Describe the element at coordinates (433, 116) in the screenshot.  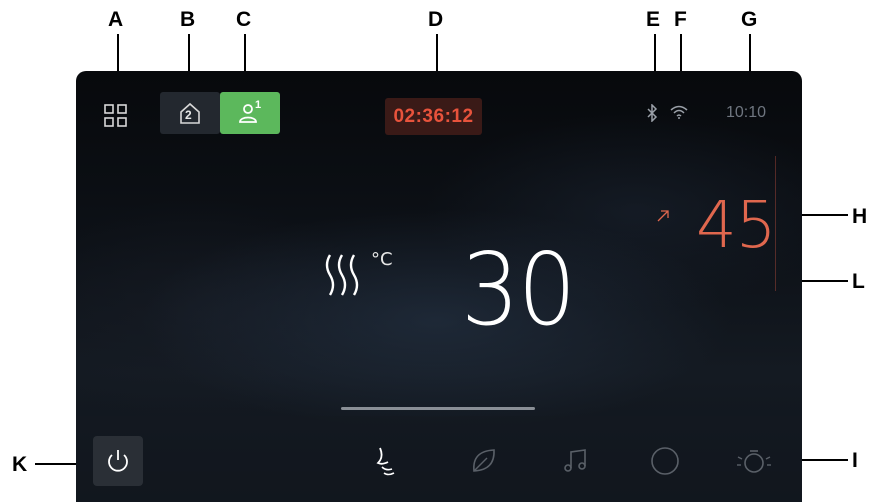
I see `timer-display: 02:36:12` at that location.